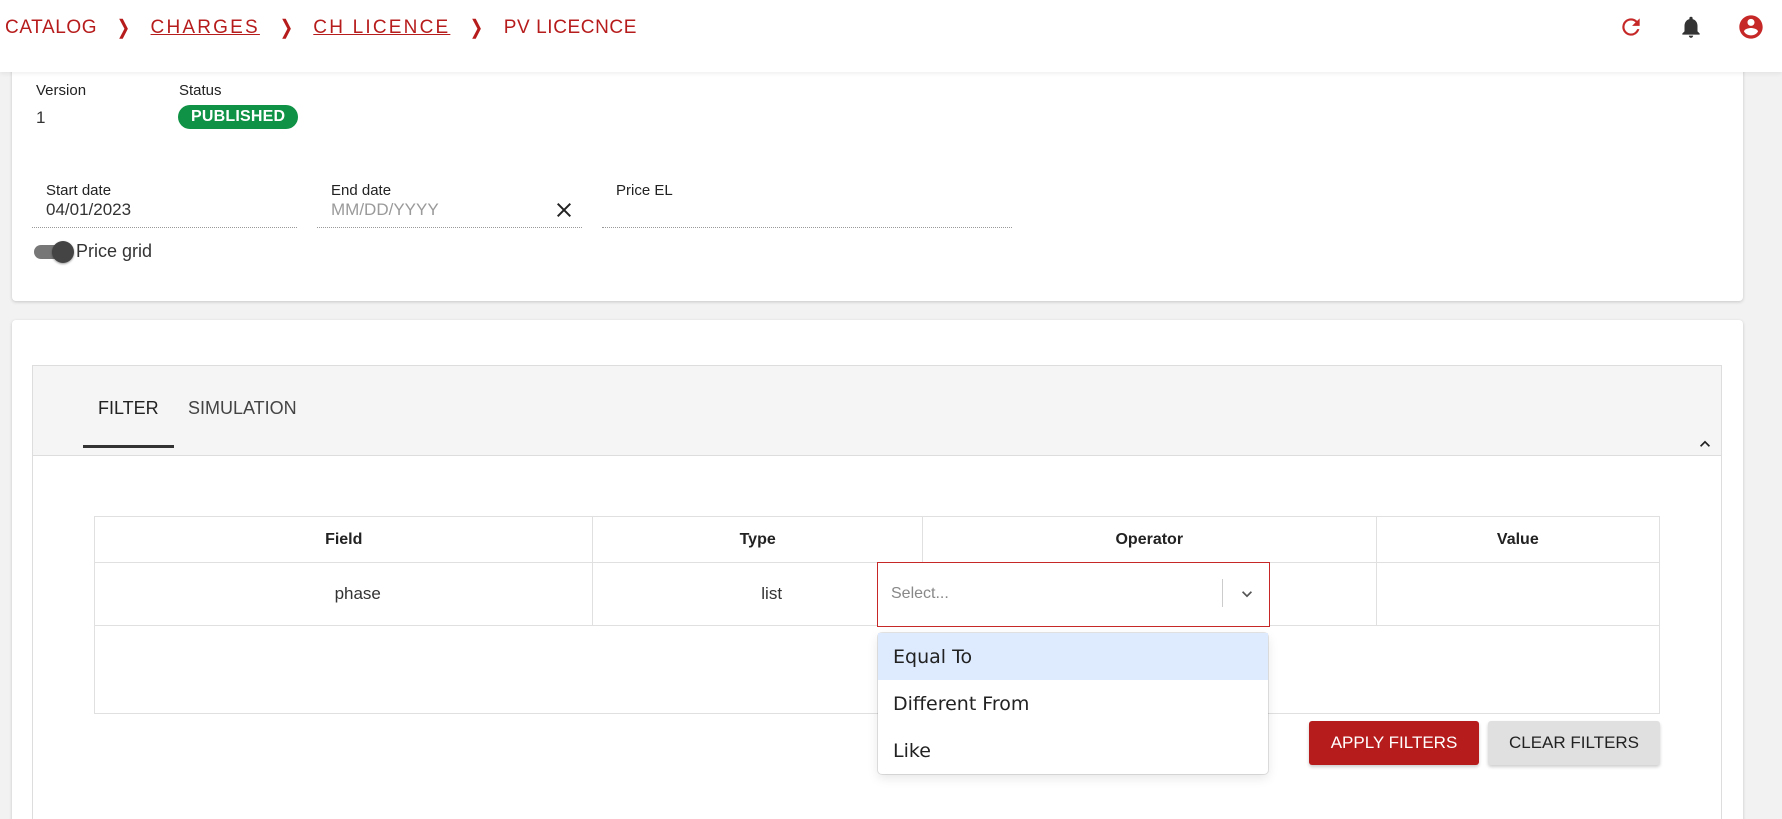  Describe the element at coordinates (564, 210) in the screenshot. I see `close-icon` at that location.